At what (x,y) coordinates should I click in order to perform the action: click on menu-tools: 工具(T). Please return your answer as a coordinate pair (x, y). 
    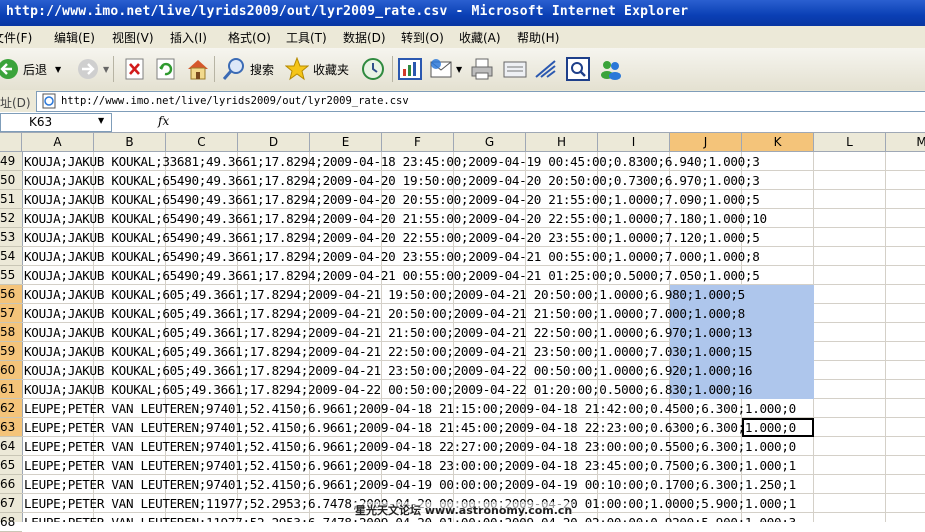
    Looking at the image, I should click on (306, 37).